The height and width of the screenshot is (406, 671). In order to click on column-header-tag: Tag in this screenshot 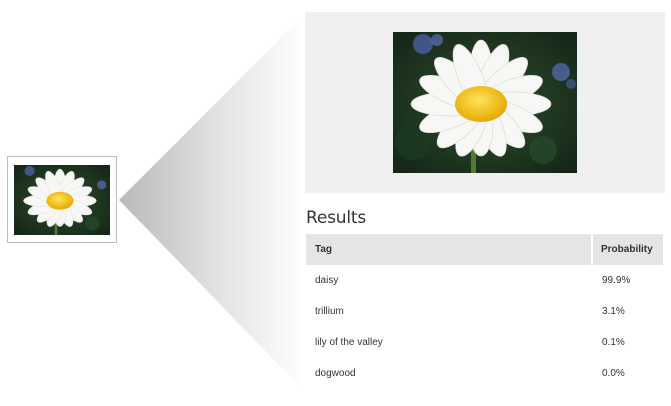, I will do `click(449, 249)`.